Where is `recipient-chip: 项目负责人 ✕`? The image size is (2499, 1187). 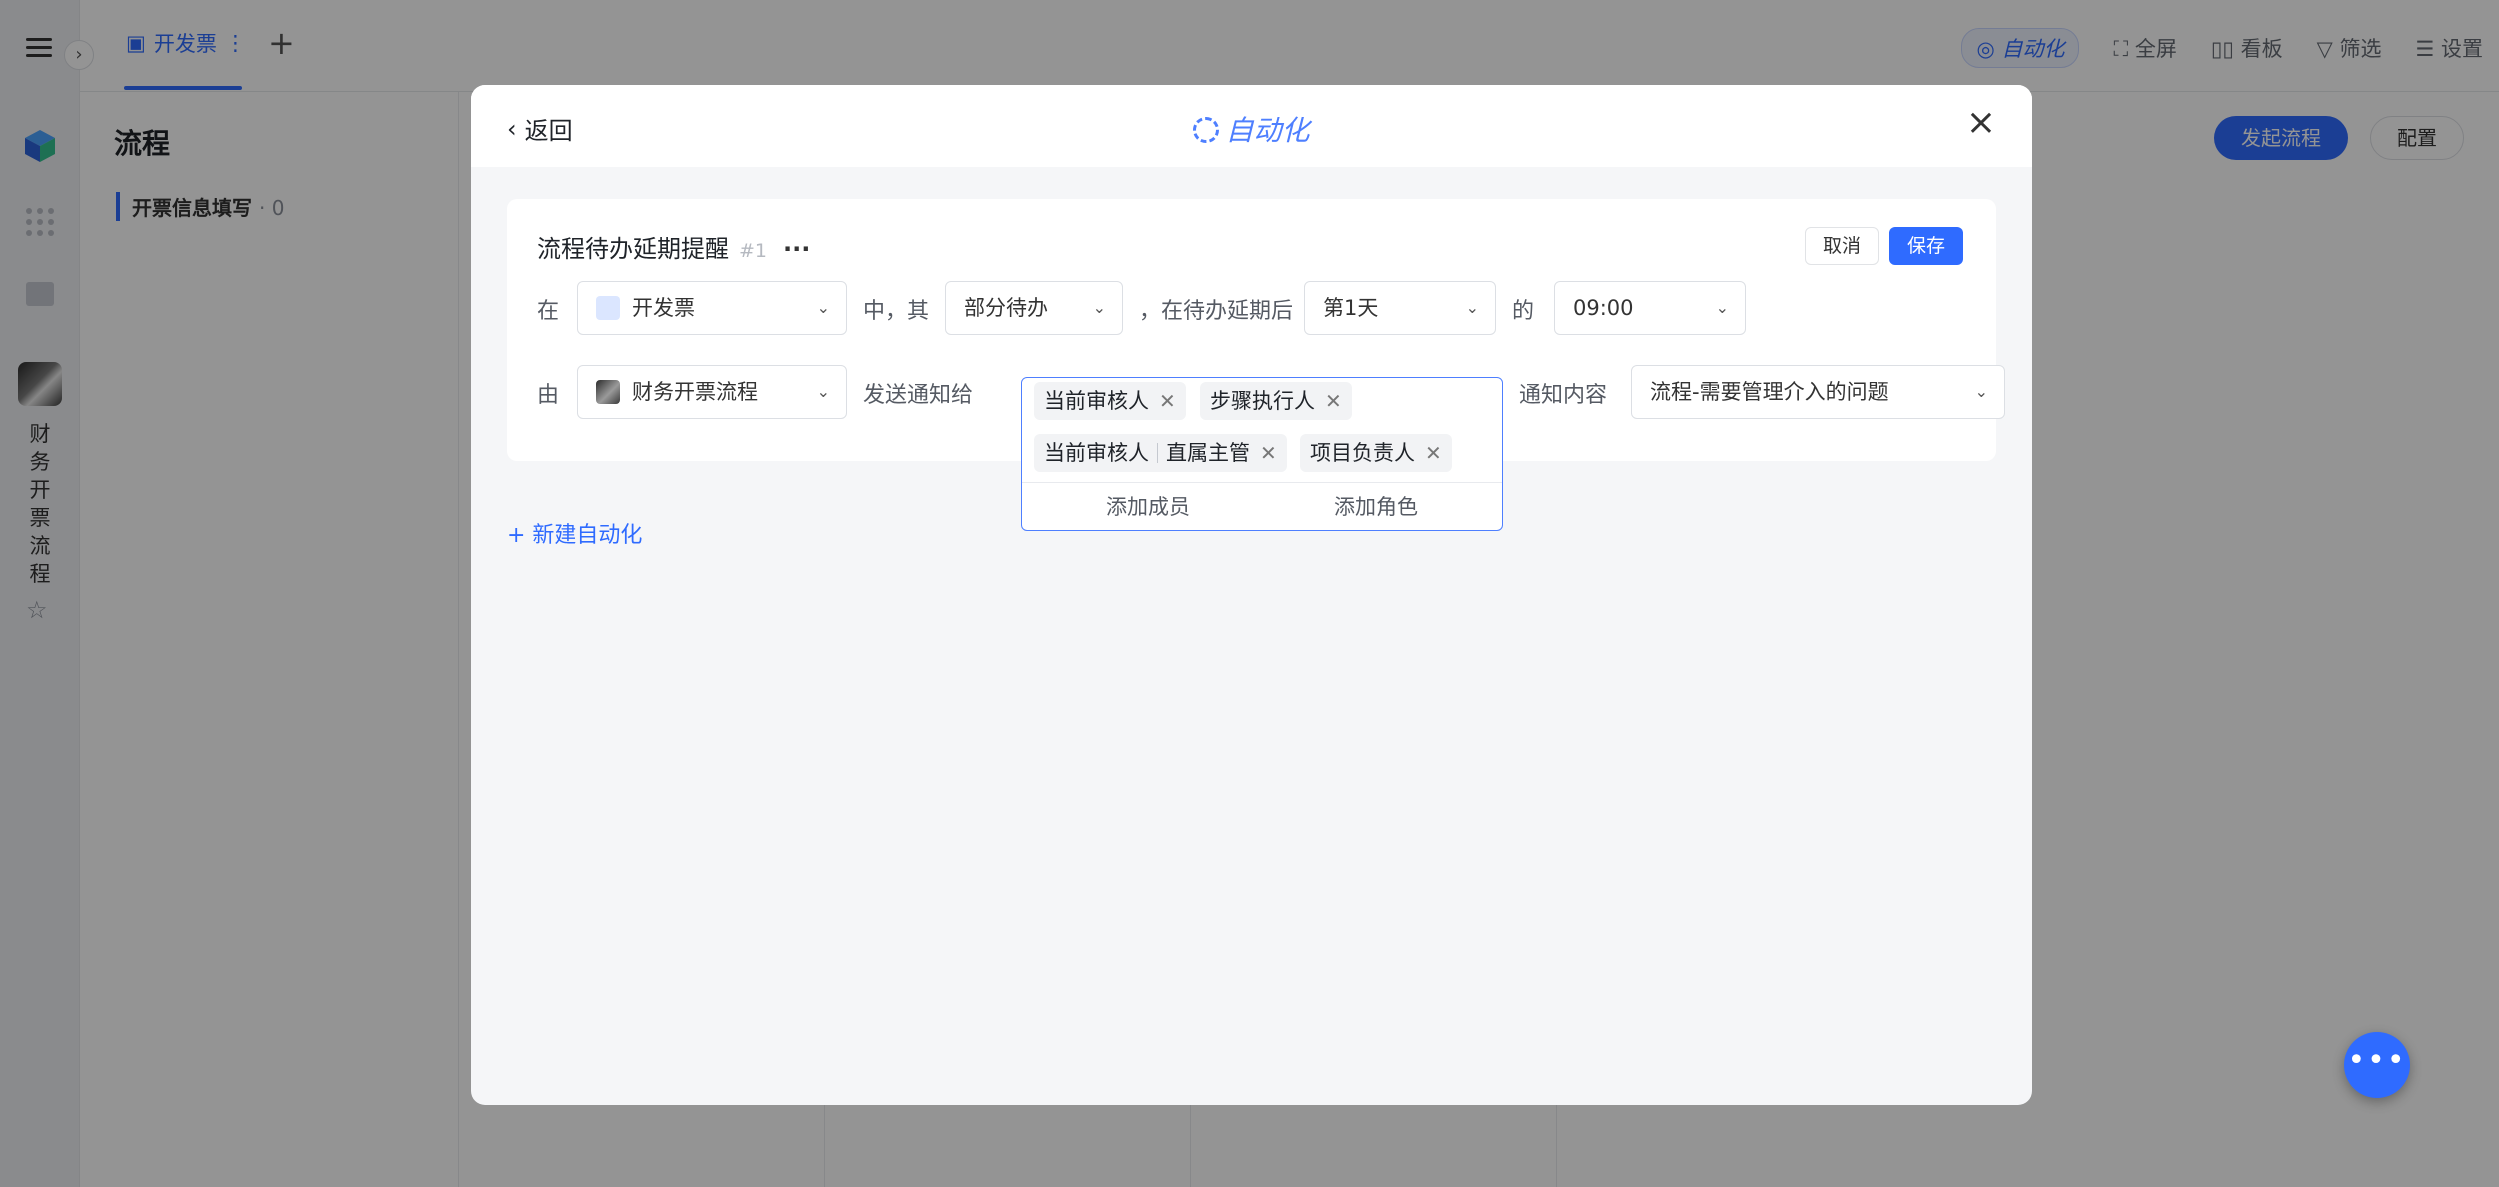
recipient-chip: 项目负责人 ✕ is located at coordinates (1376, 453).